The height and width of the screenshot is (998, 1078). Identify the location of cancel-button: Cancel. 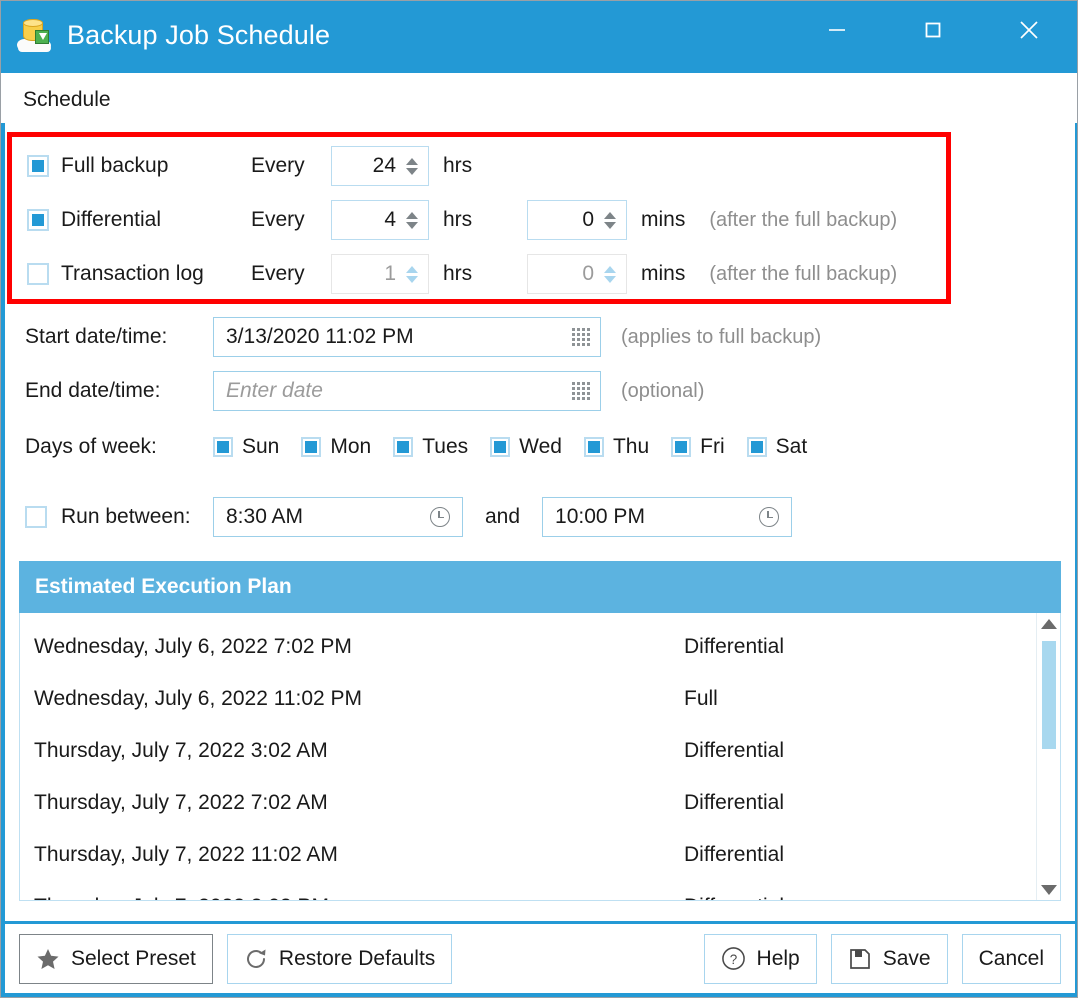
(1011, 958).